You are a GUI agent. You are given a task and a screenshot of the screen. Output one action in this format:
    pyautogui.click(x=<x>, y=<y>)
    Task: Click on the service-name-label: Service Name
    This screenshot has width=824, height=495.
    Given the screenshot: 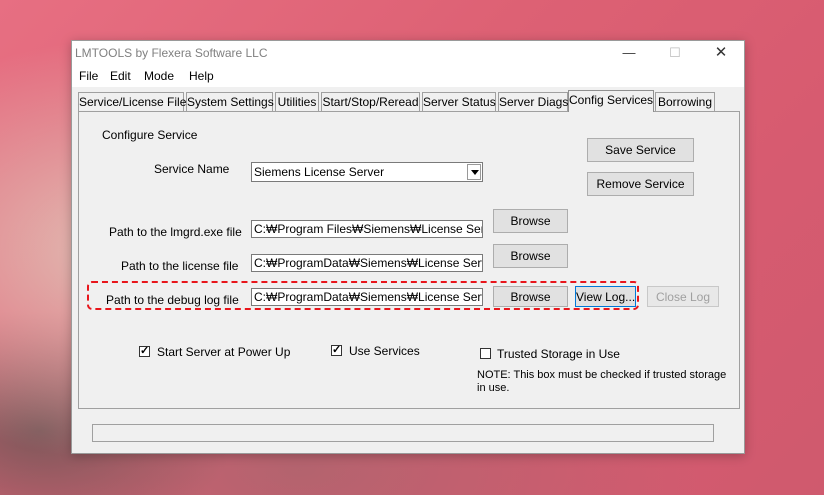 What is the action you would take?
    pyautogui.click(x=192, y=169)
    